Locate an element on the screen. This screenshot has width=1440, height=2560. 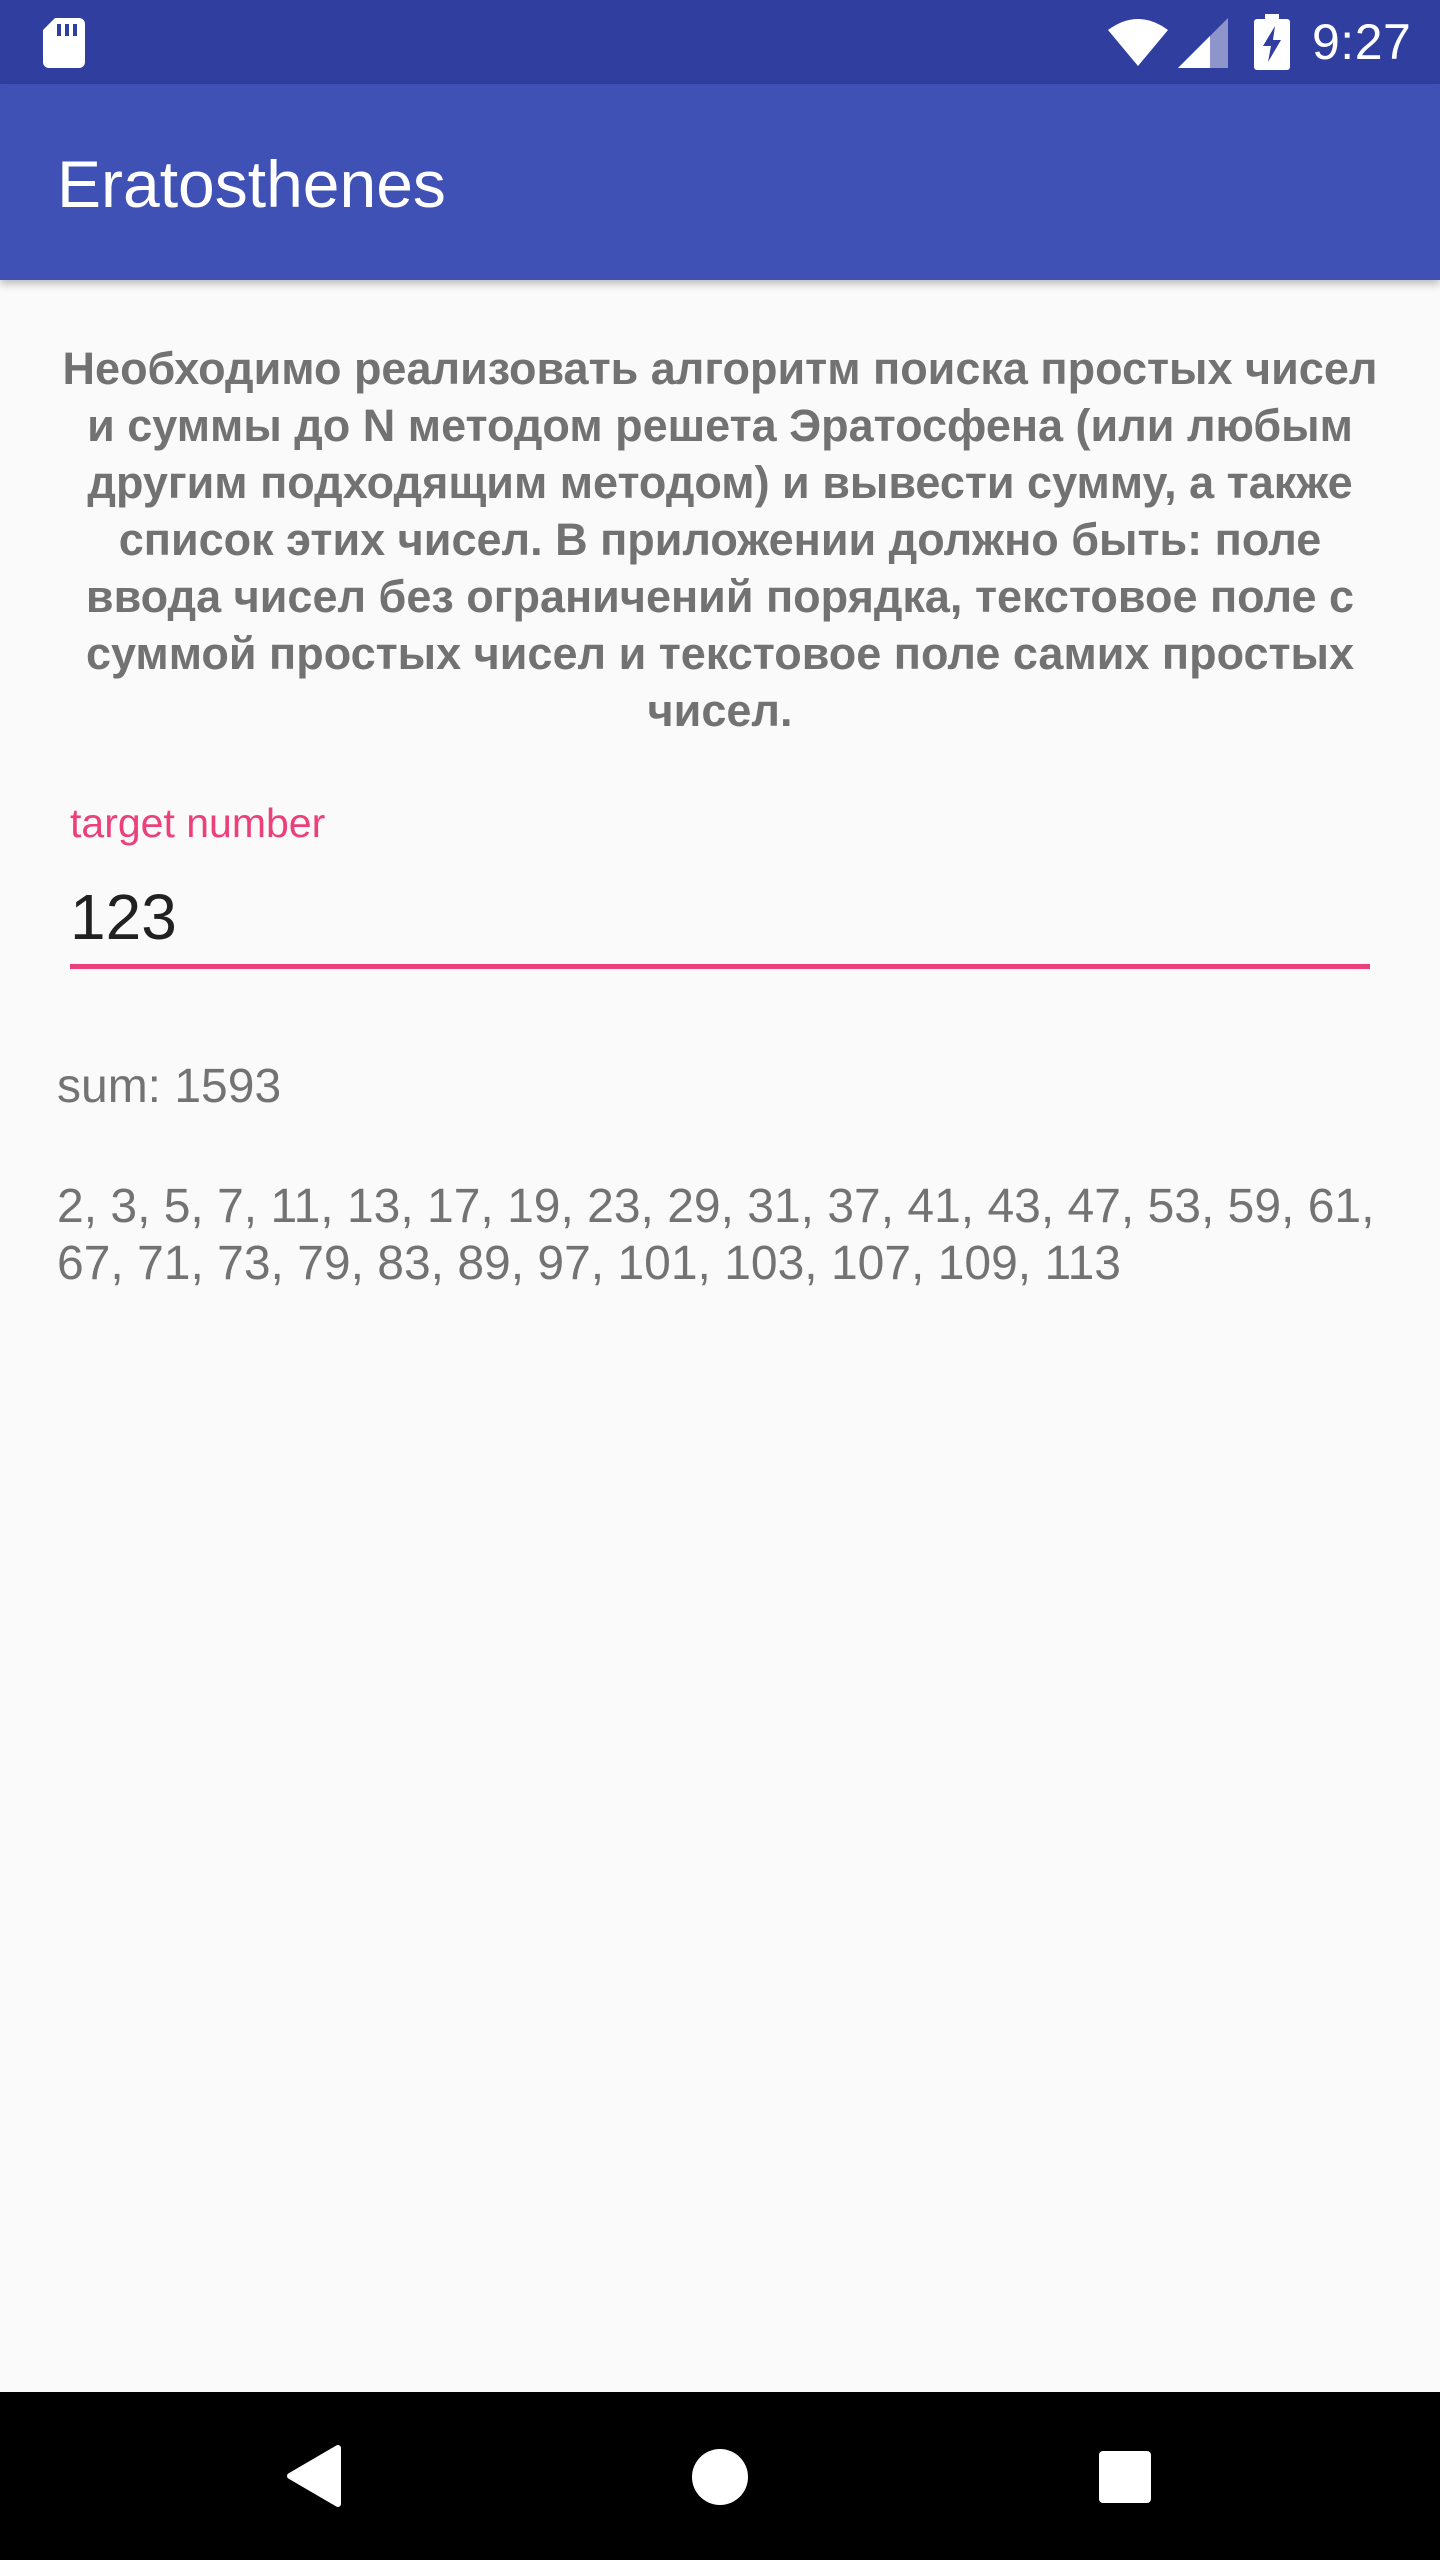
recents-icon is located at coordinates (1125, 2477).